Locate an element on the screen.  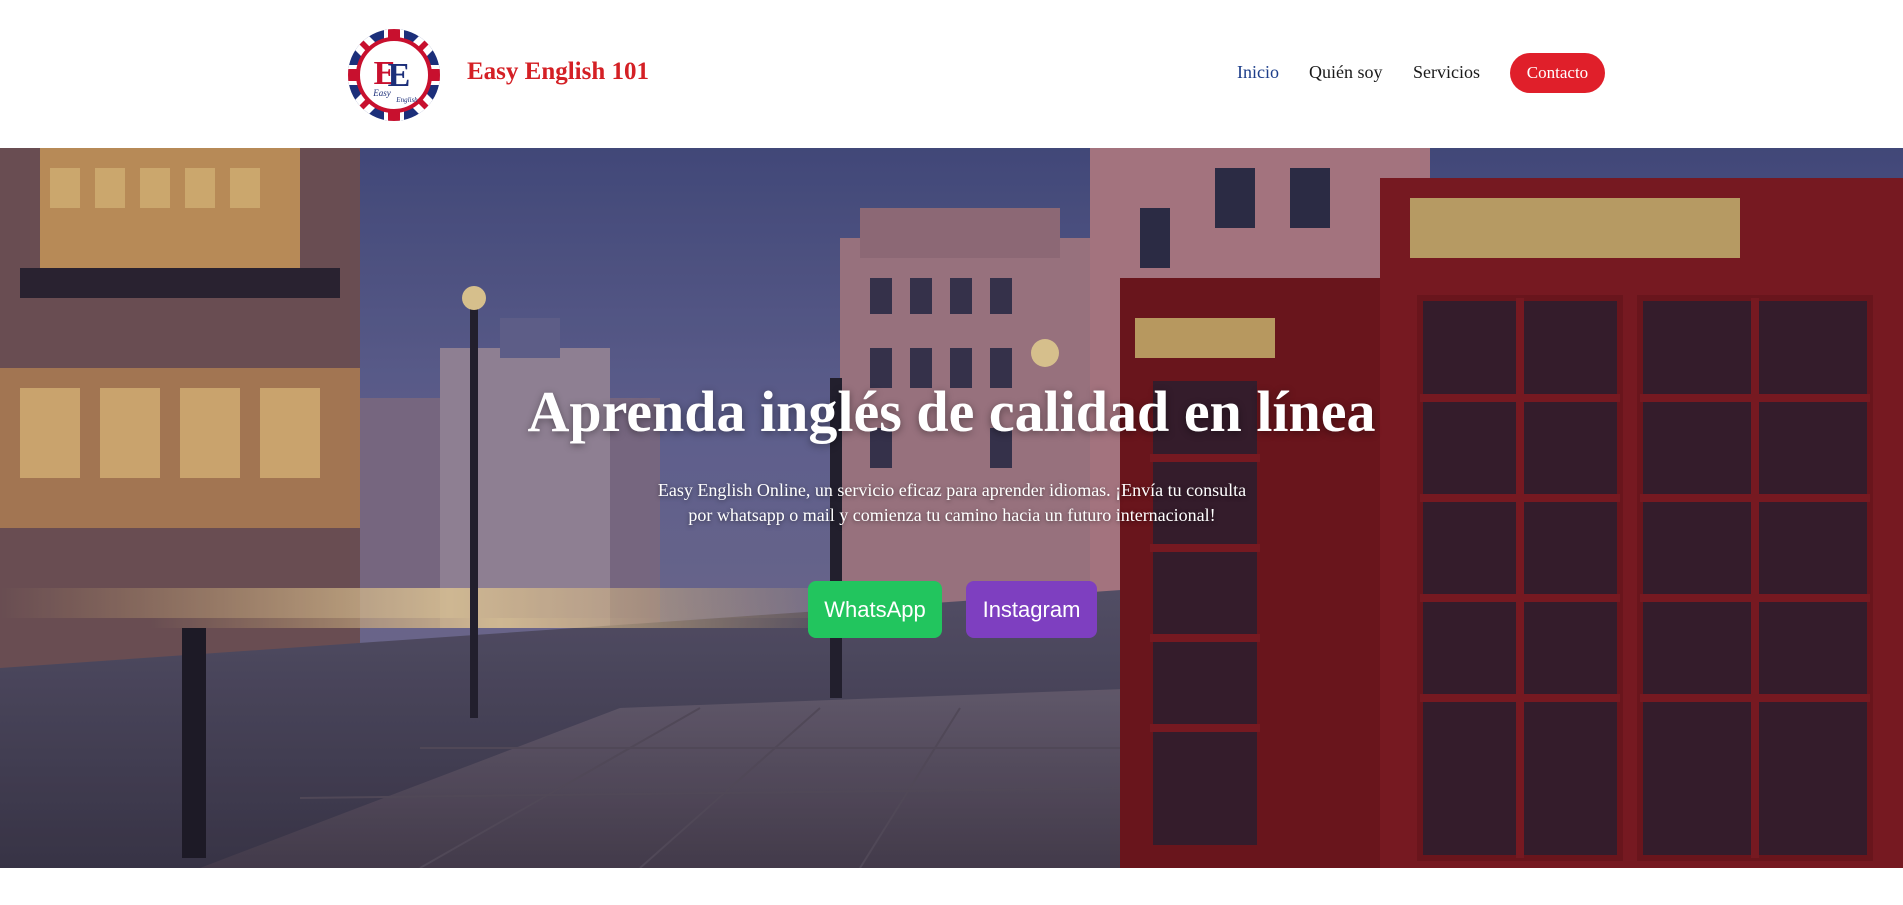
hero-title: Aprenda inglés de calidad en línea is located at coordinates (951, 411).